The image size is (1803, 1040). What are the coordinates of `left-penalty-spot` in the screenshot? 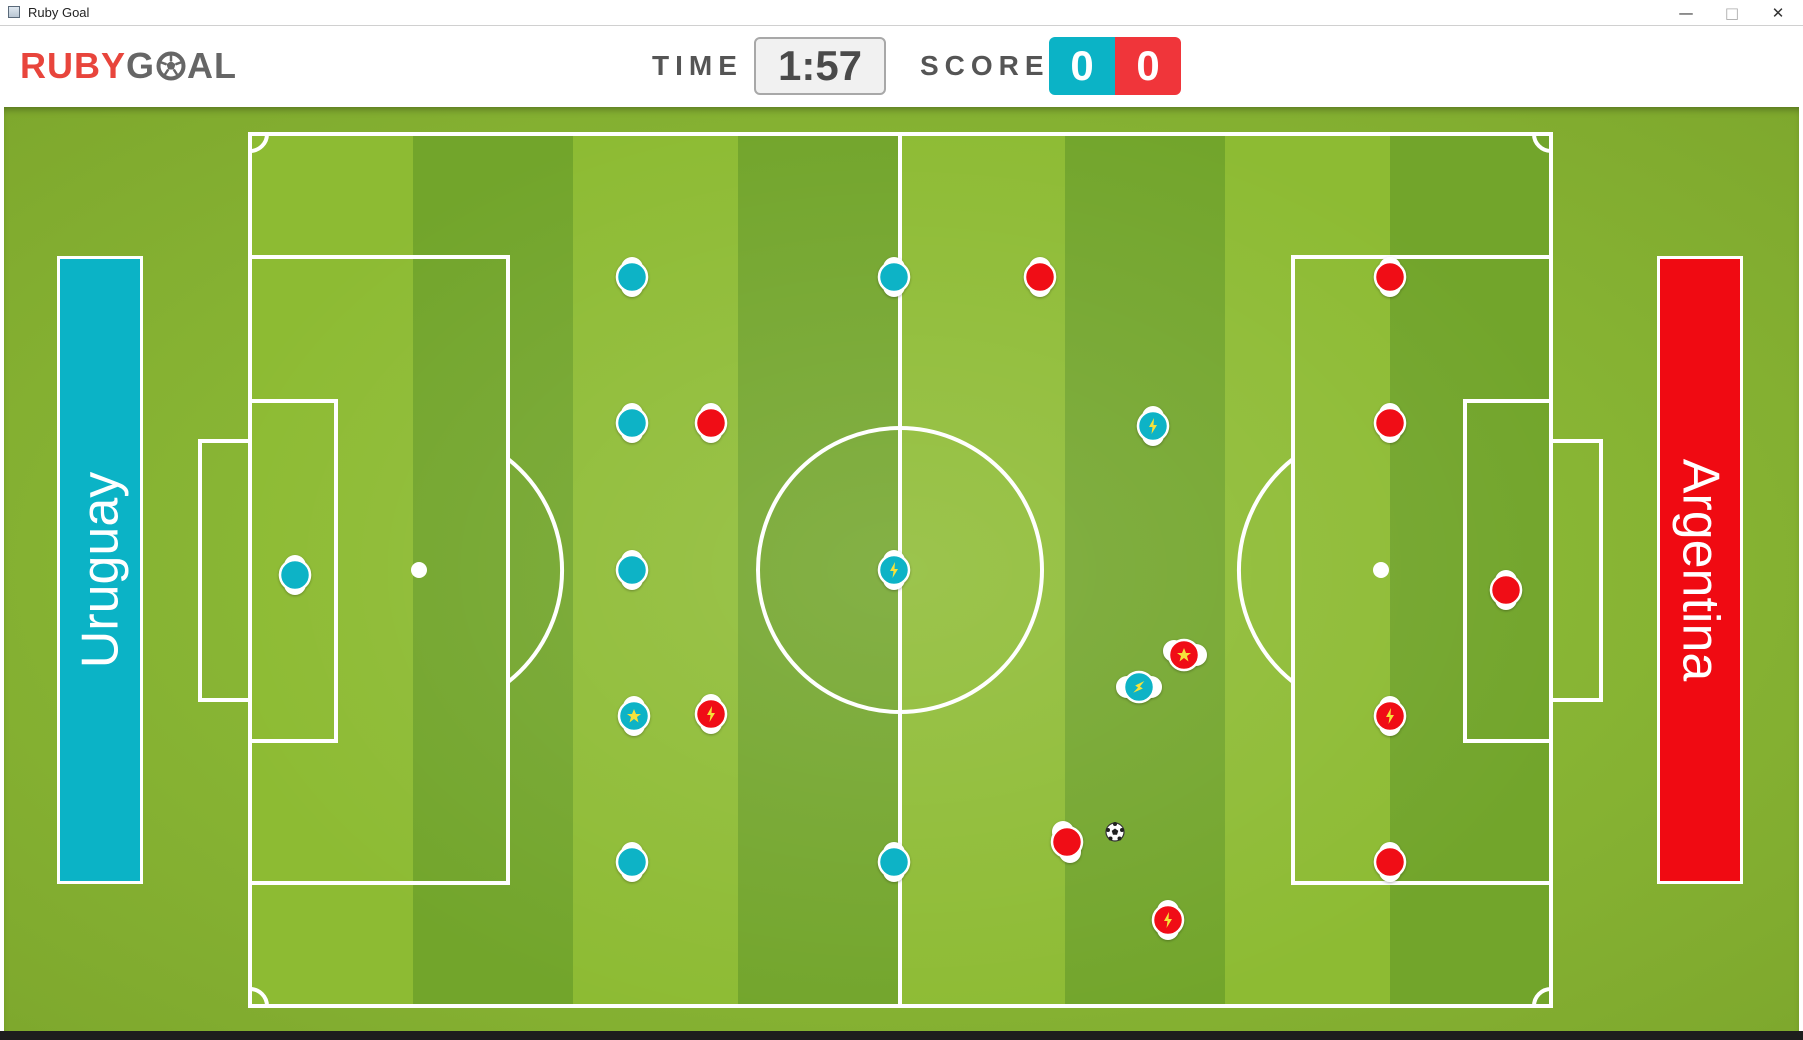 It's located at (419, 570).